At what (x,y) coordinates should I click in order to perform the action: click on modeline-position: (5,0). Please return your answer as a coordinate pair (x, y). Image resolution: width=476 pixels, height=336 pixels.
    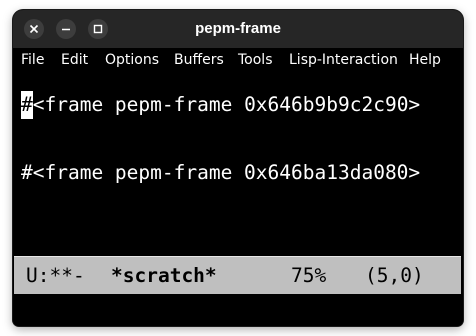
    Looking at the image, I should click on (394, 275).